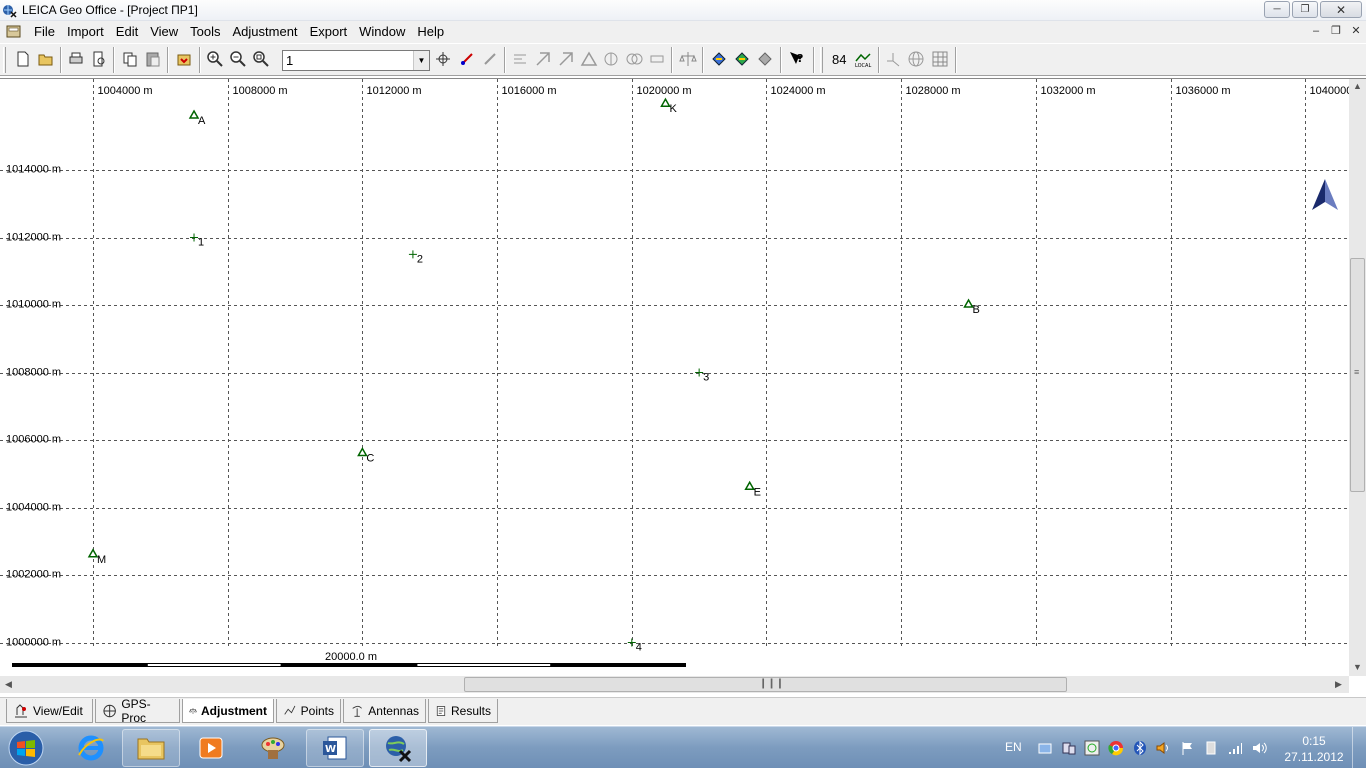 This screenshot has width=1366, height=769. I want to click on menu-help: Help, so click(430, 32).